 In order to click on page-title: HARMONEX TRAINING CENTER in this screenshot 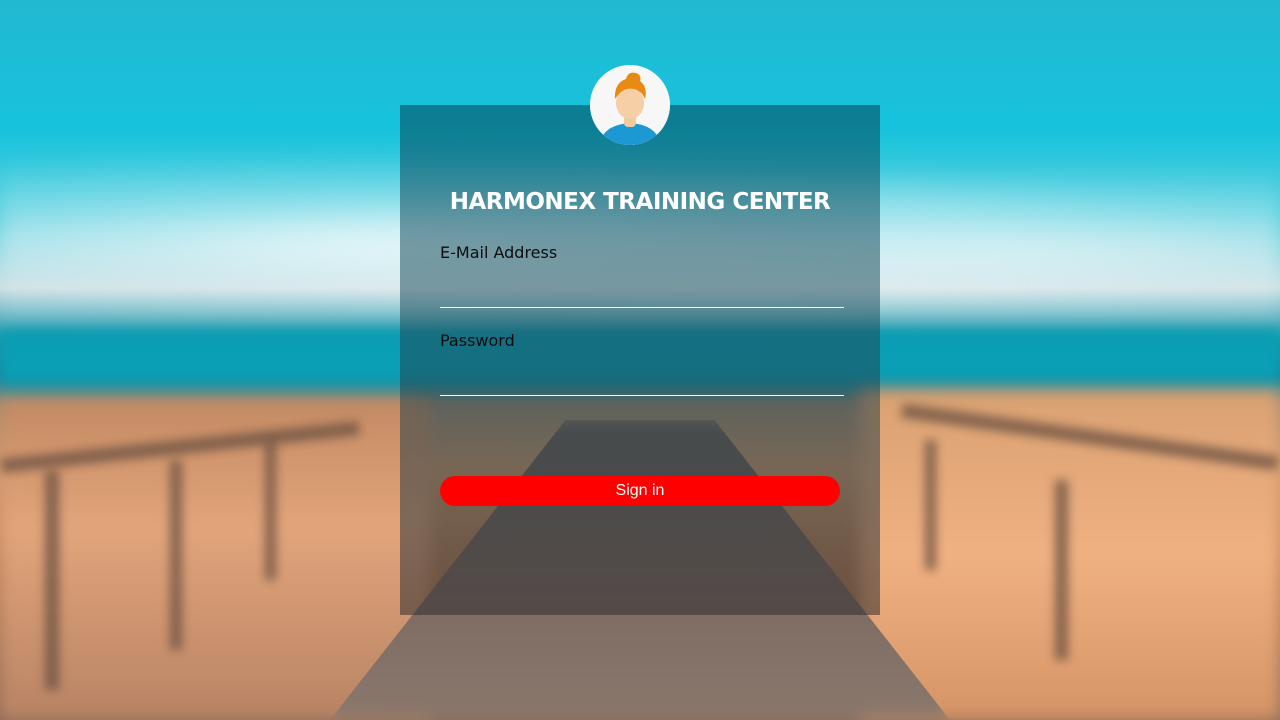, I will do `click(640, 202)`.